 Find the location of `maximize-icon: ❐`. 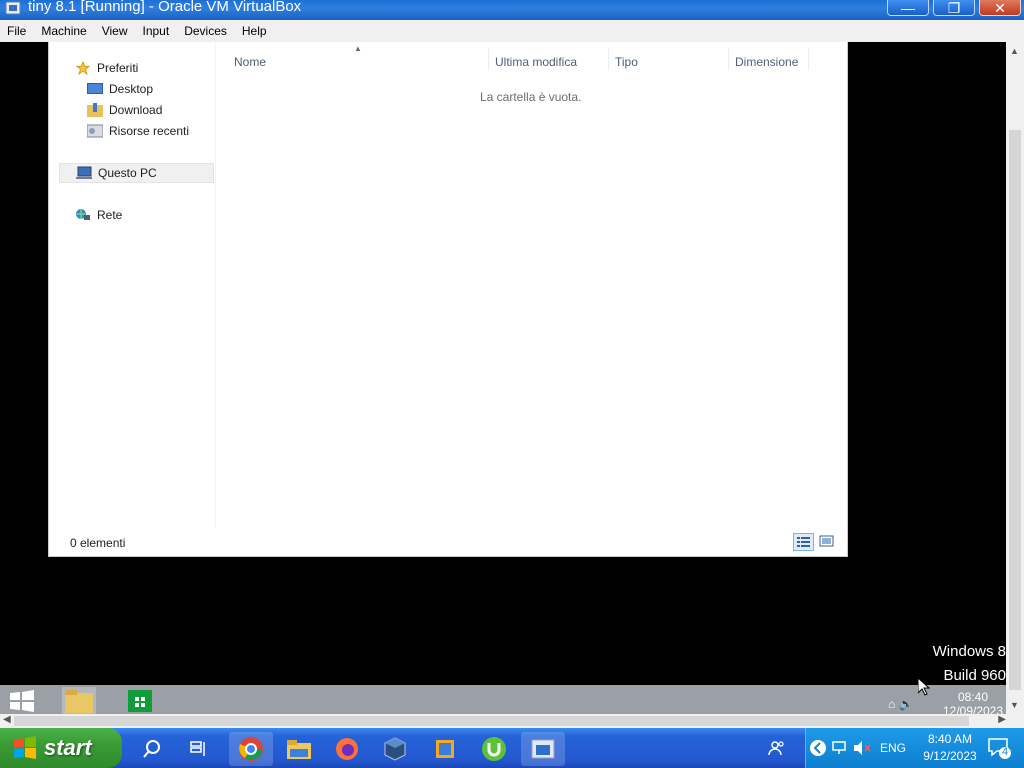

maximize-icon: ❐ is located at coordinates (954, 8).